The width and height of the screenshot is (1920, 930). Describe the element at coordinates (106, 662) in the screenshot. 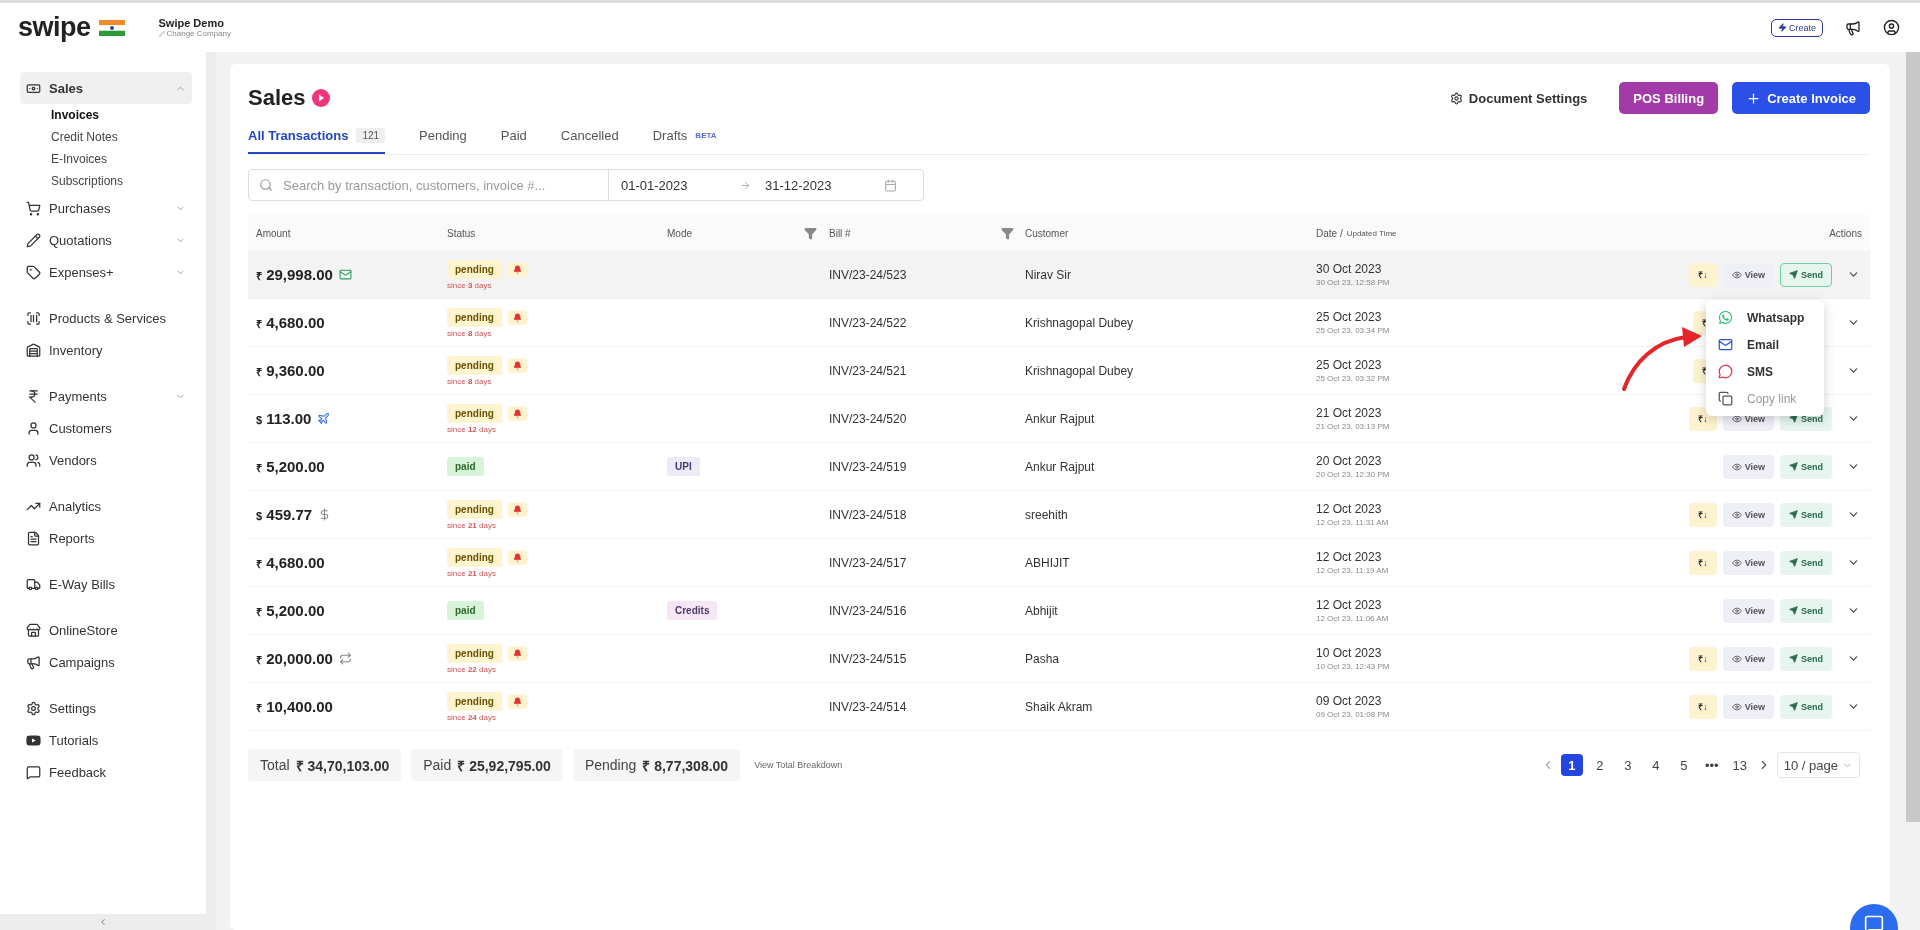

I see `sidebar-item: Campaigns` at that location.